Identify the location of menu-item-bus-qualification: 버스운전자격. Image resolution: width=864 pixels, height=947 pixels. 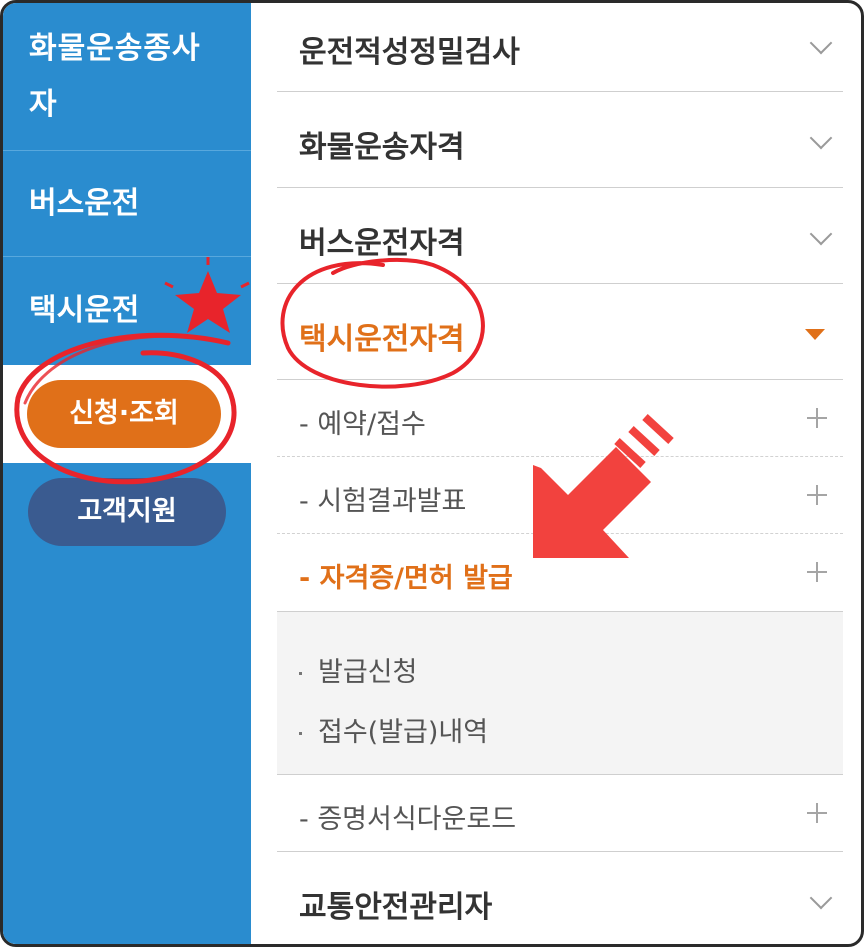
(560, 236).